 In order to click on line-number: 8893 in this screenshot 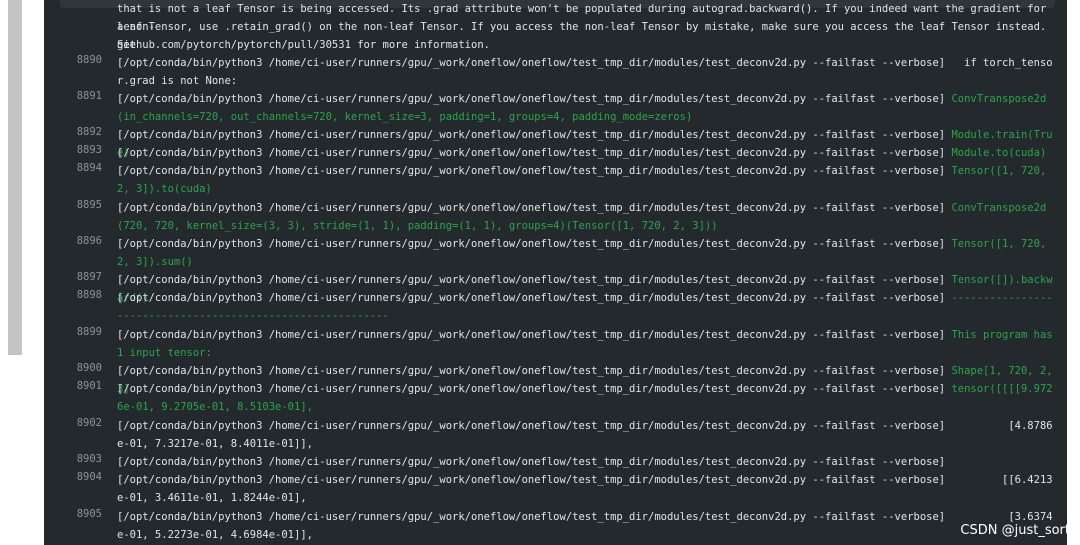, I will do `click(87, 150)`.